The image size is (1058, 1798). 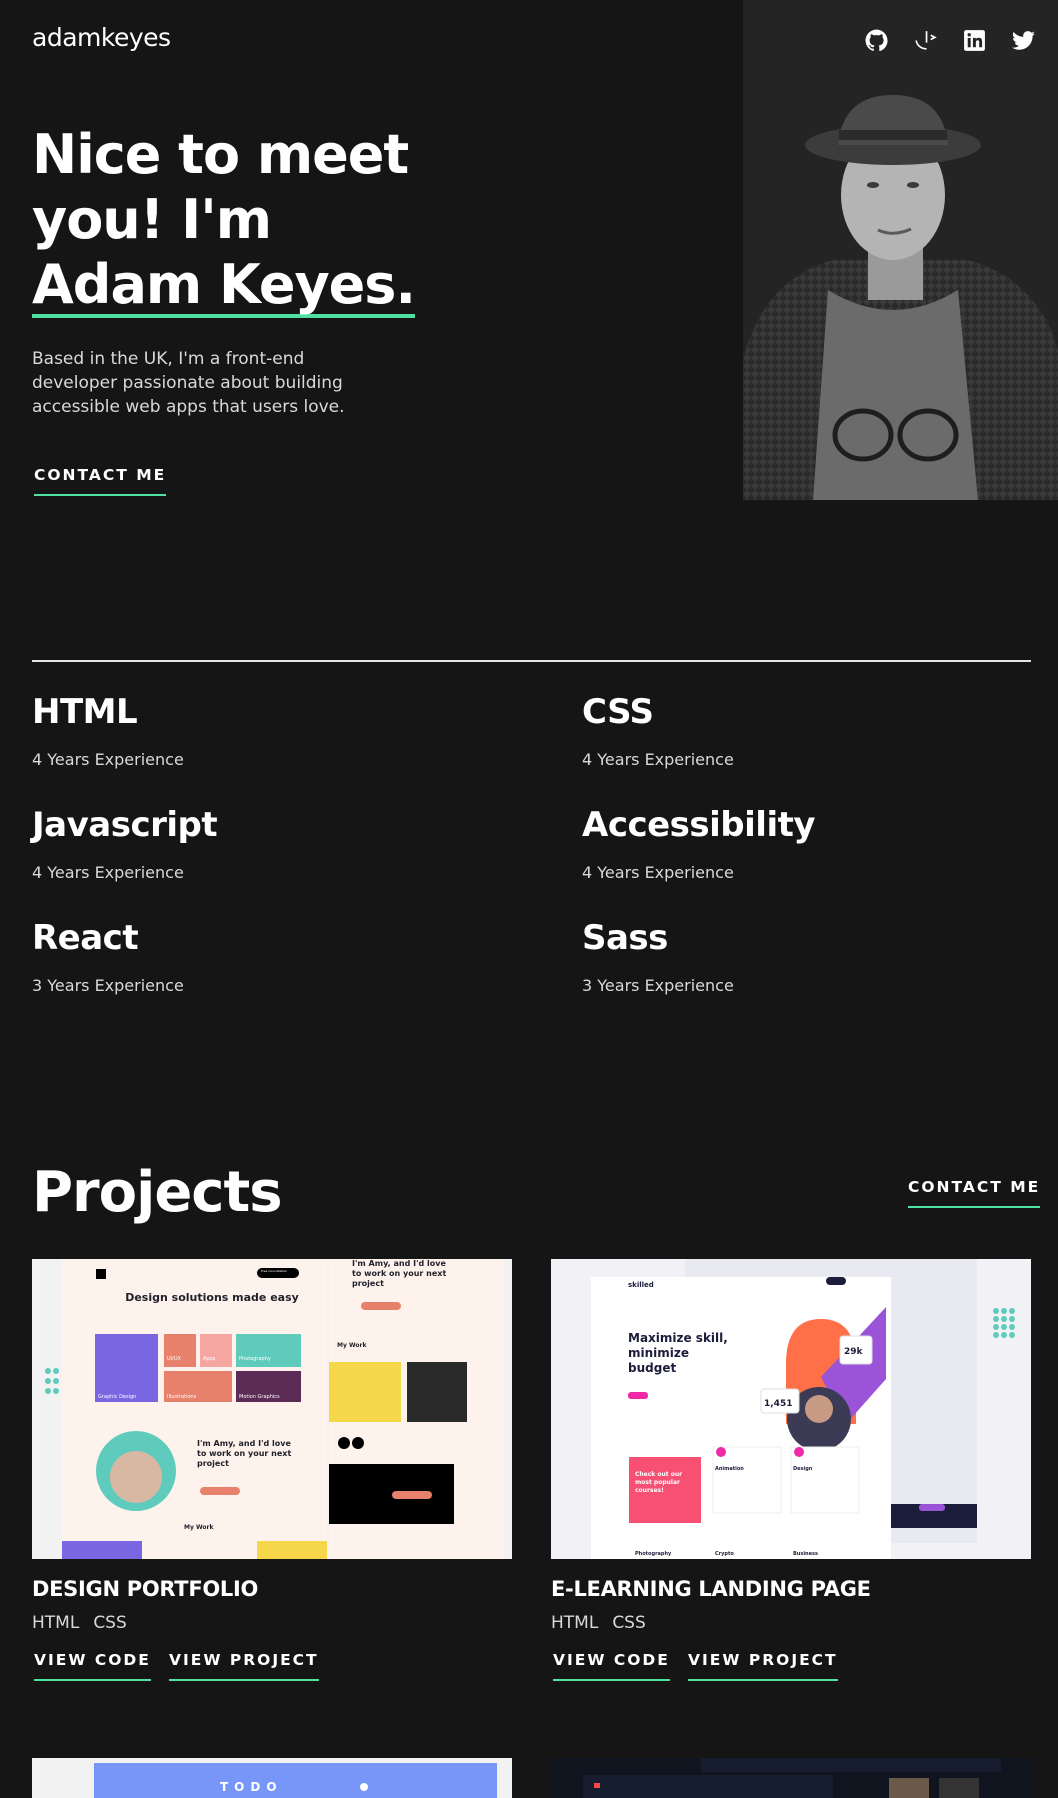 What do you see at coordinates (653, 1554) in the screenshot?
I see `preview-course: Photography` at bounding box center [653, 1554].